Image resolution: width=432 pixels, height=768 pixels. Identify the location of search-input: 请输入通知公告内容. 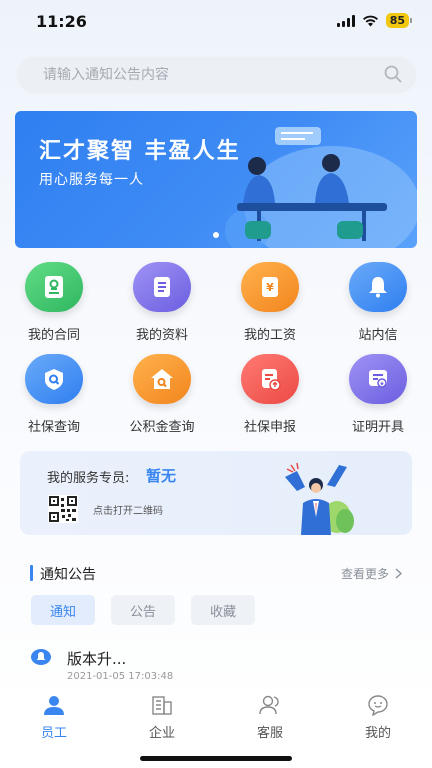
(213, 74).